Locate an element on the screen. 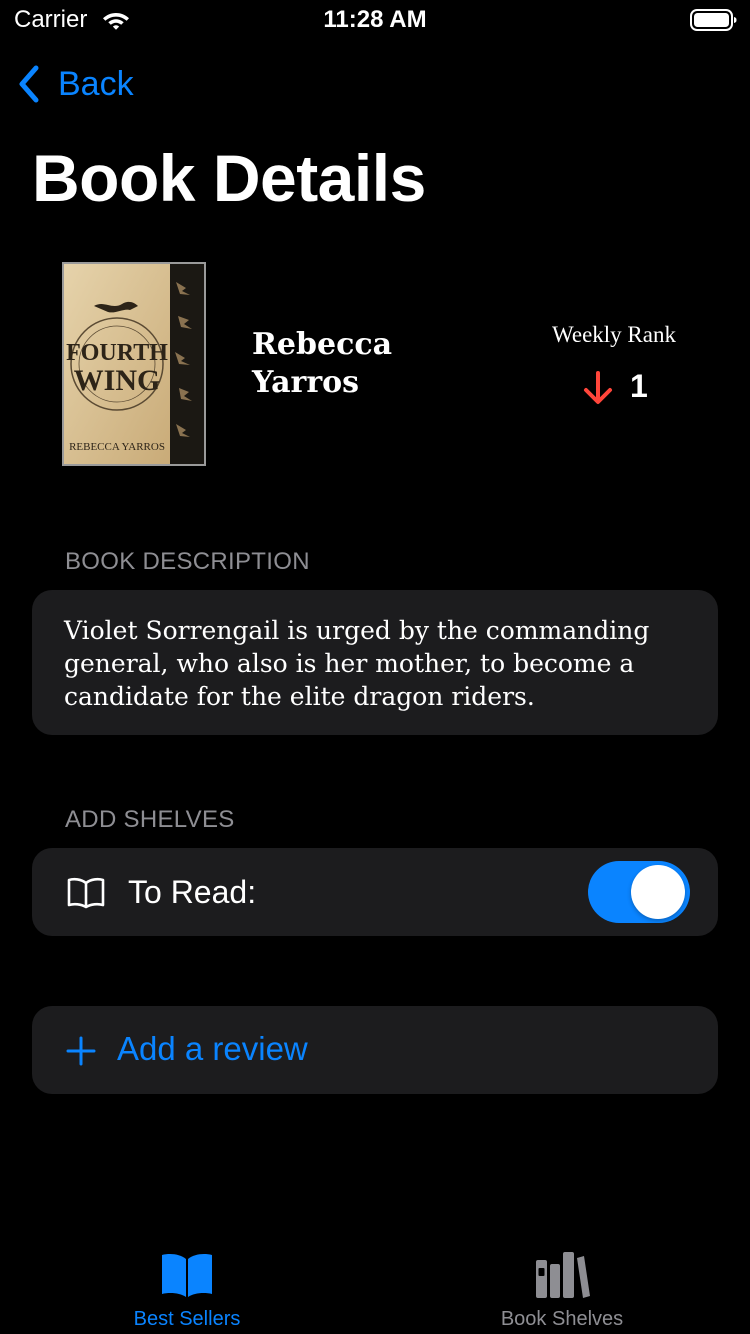 This screenshot has height=1334, width=750. cover-title-line2: WING is located at coordinates (117, 380).